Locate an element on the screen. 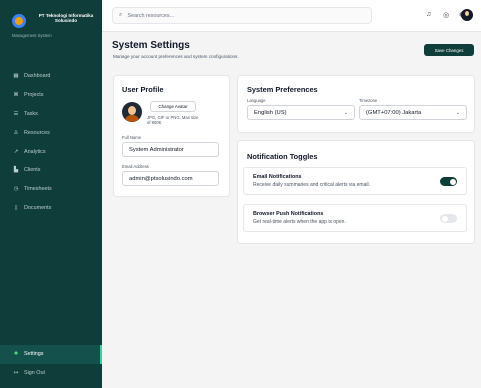  toggle-title: Browser Push Notifications is located at coordinates (288, 214).